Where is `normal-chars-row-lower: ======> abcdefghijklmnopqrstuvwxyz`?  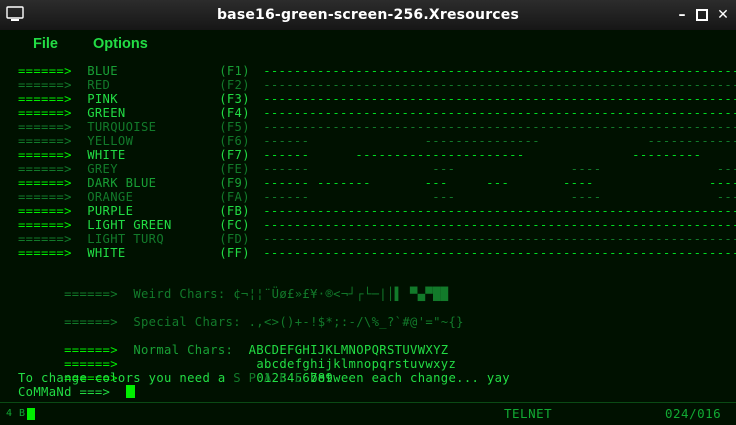
normal-chars-row-lower: ======> abcdefghijklmnopqrstuvwxyz is located at coordinates (237, 357).